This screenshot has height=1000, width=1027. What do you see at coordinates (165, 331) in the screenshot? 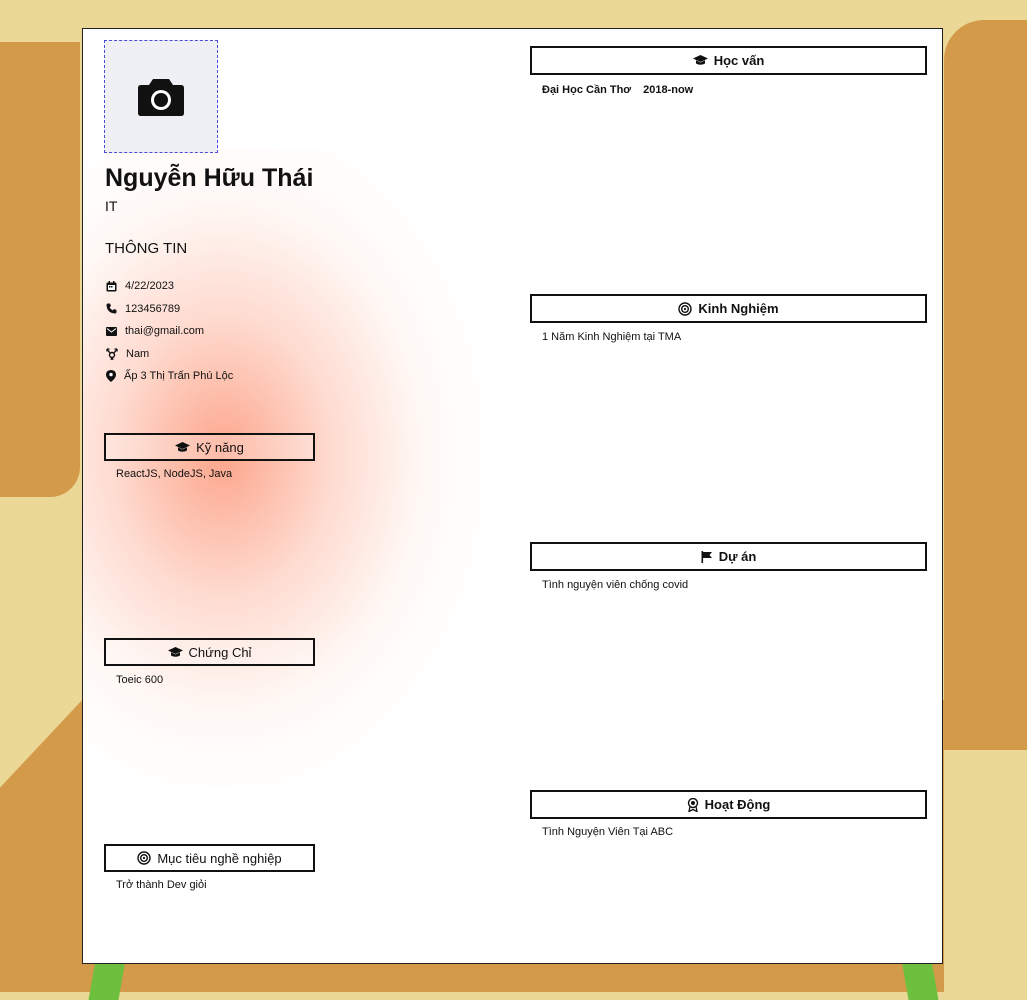
I see `info-email: thai@gmail.com` at bounding box center [165, 331].